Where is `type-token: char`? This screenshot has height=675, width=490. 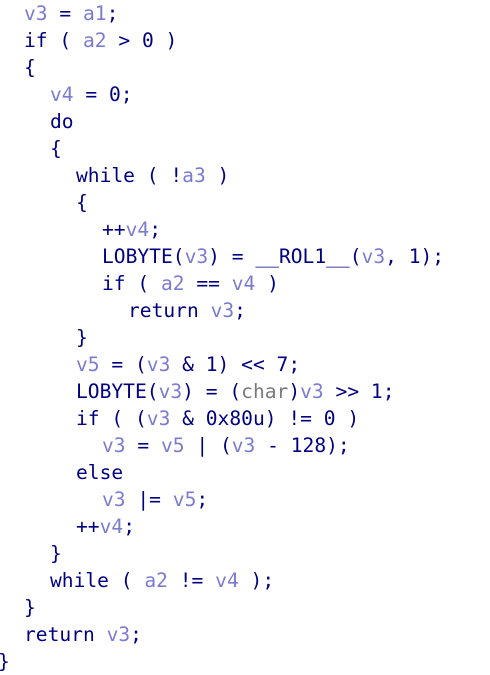
type-token: char is located at coordinates (265, 391).